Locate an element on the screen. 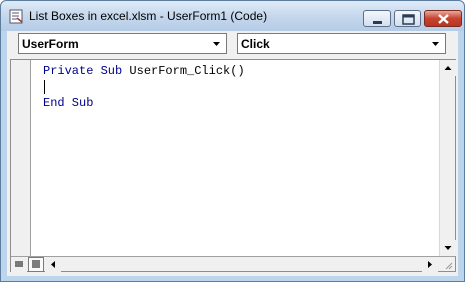 The image size is (465, 282). size-grip is located at coordinates (447, 263).